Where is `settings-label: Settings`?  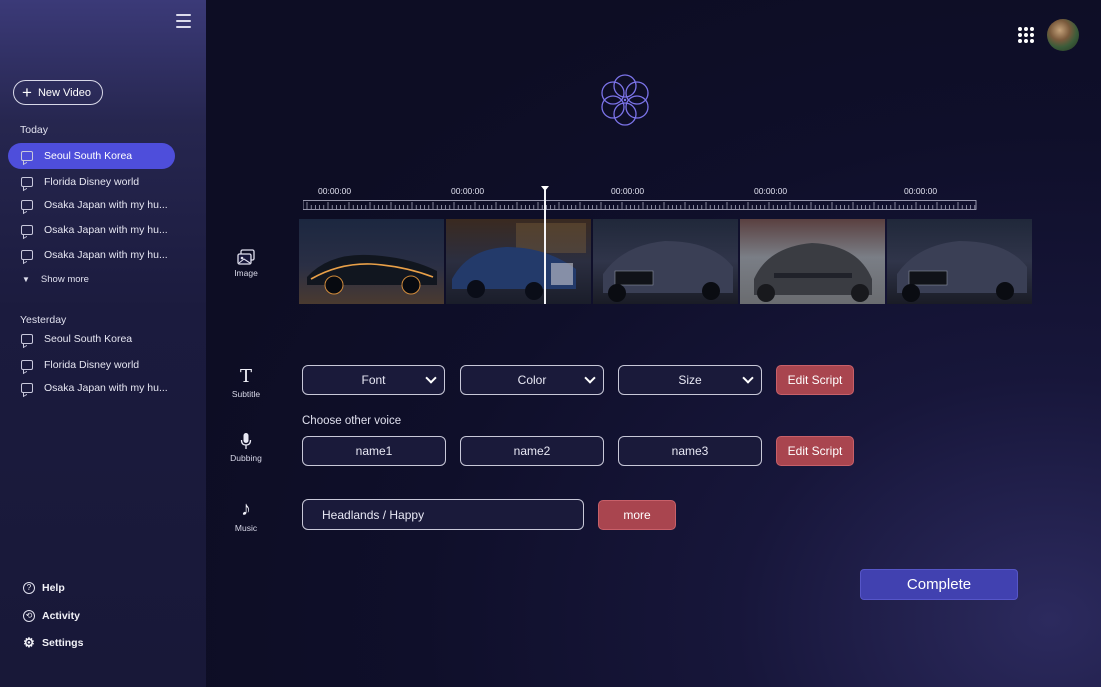
settings-label: Settings is located at coordinates (63, 643).